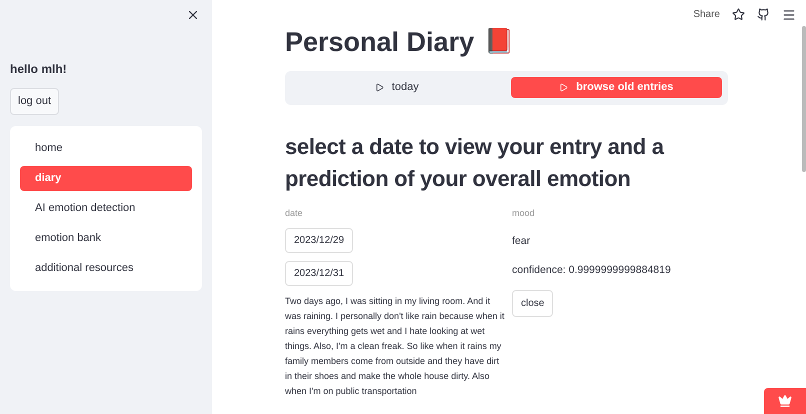 The image size is (806, 414). What do you see at coordinates (475, 162) in the screenshot?
I see `section-heading: select a date to view your entry and a prediction of your overall emotion` at bounding box center [475, 162].